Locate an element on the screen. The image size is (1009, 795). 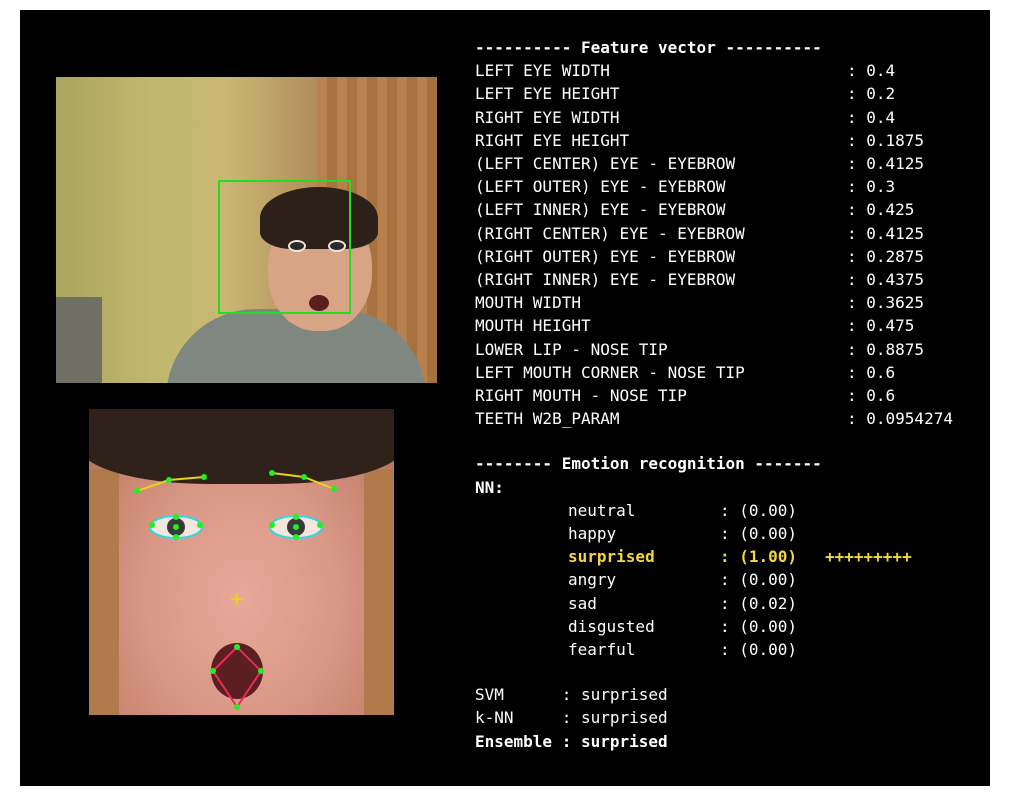
feature-value: : 0.2 is located at coordinates (871, 94).